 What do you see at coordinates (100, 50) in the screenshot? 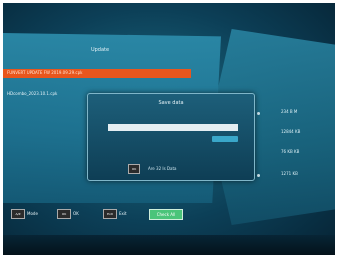
I see `panel-title: Update` at bounding box center [100, 50].